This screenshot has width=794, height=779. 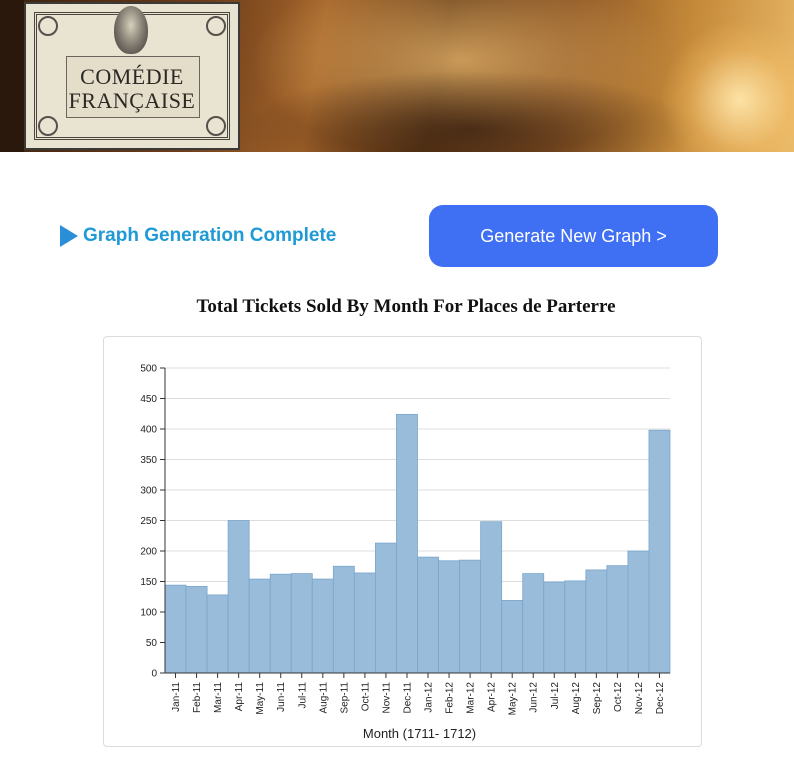 I want to click on x-tick-label: Jun-12, so click(x=534, y=697).